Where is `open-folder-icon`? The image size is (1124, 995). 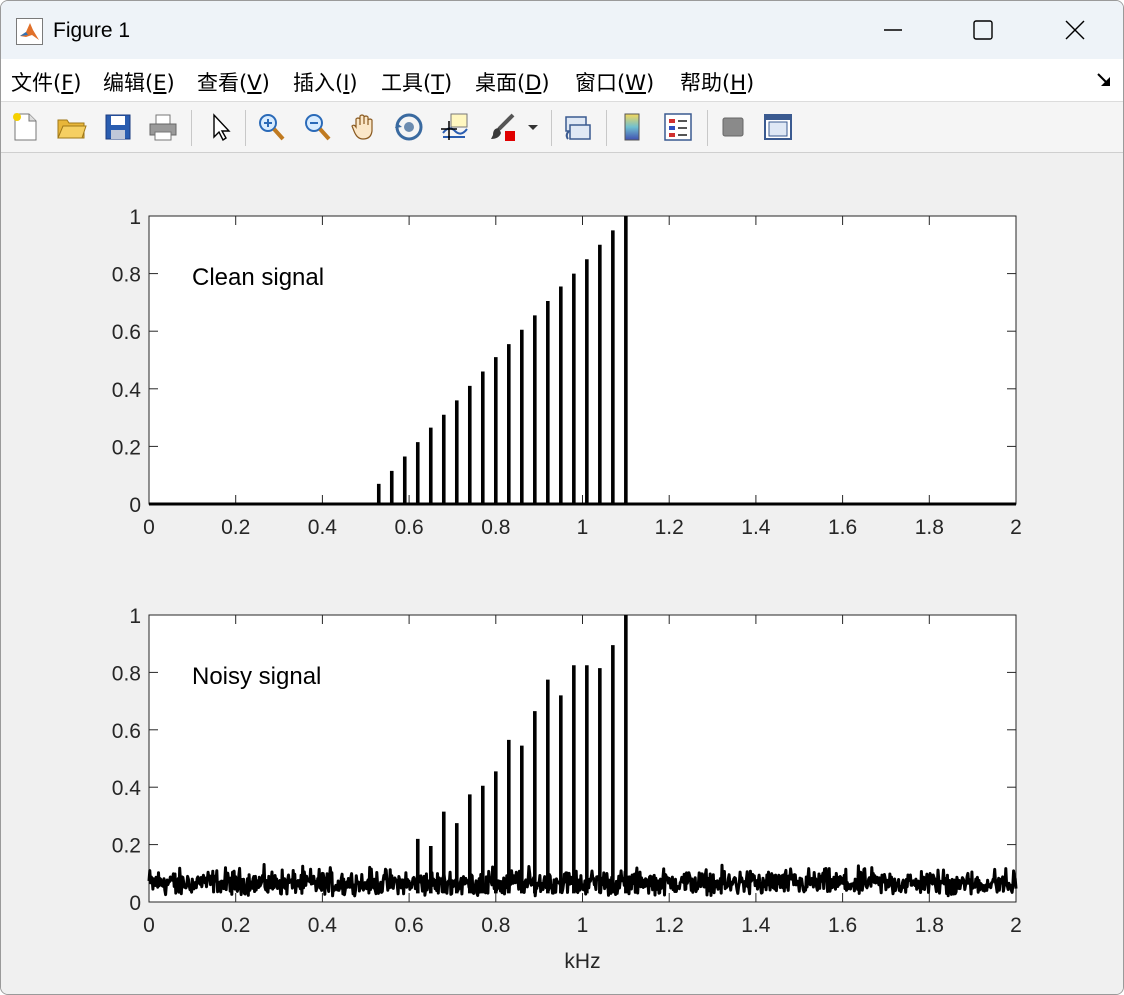
open-folder-icon is located at coordinates (72, 129).